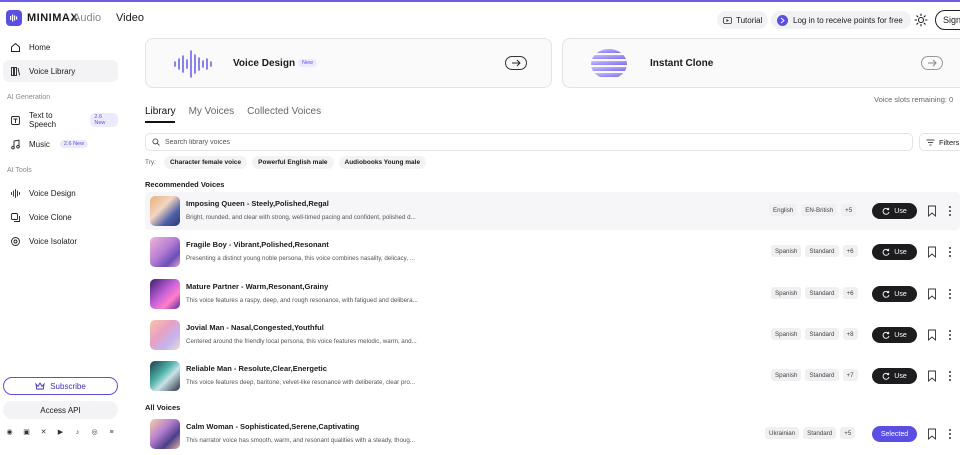  What do you see at coordinates (19, 170) in the screenshot?
I see `section-ai-tools: AI Tools` at bounding box center [19, 170].